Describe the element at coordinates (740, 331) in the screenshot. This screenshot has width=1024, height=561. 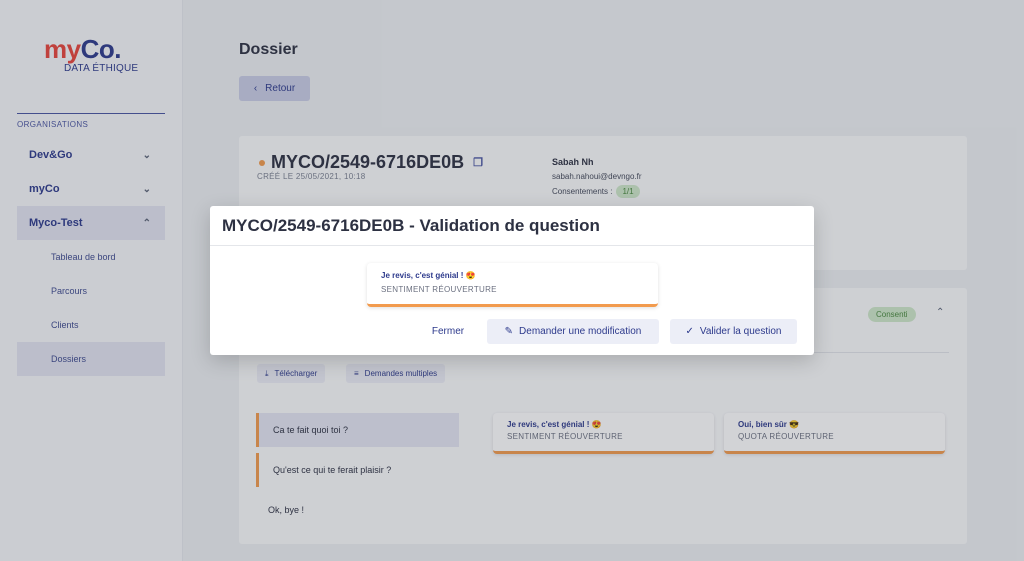
I see `validate-question-label: Valider la question` at that location.